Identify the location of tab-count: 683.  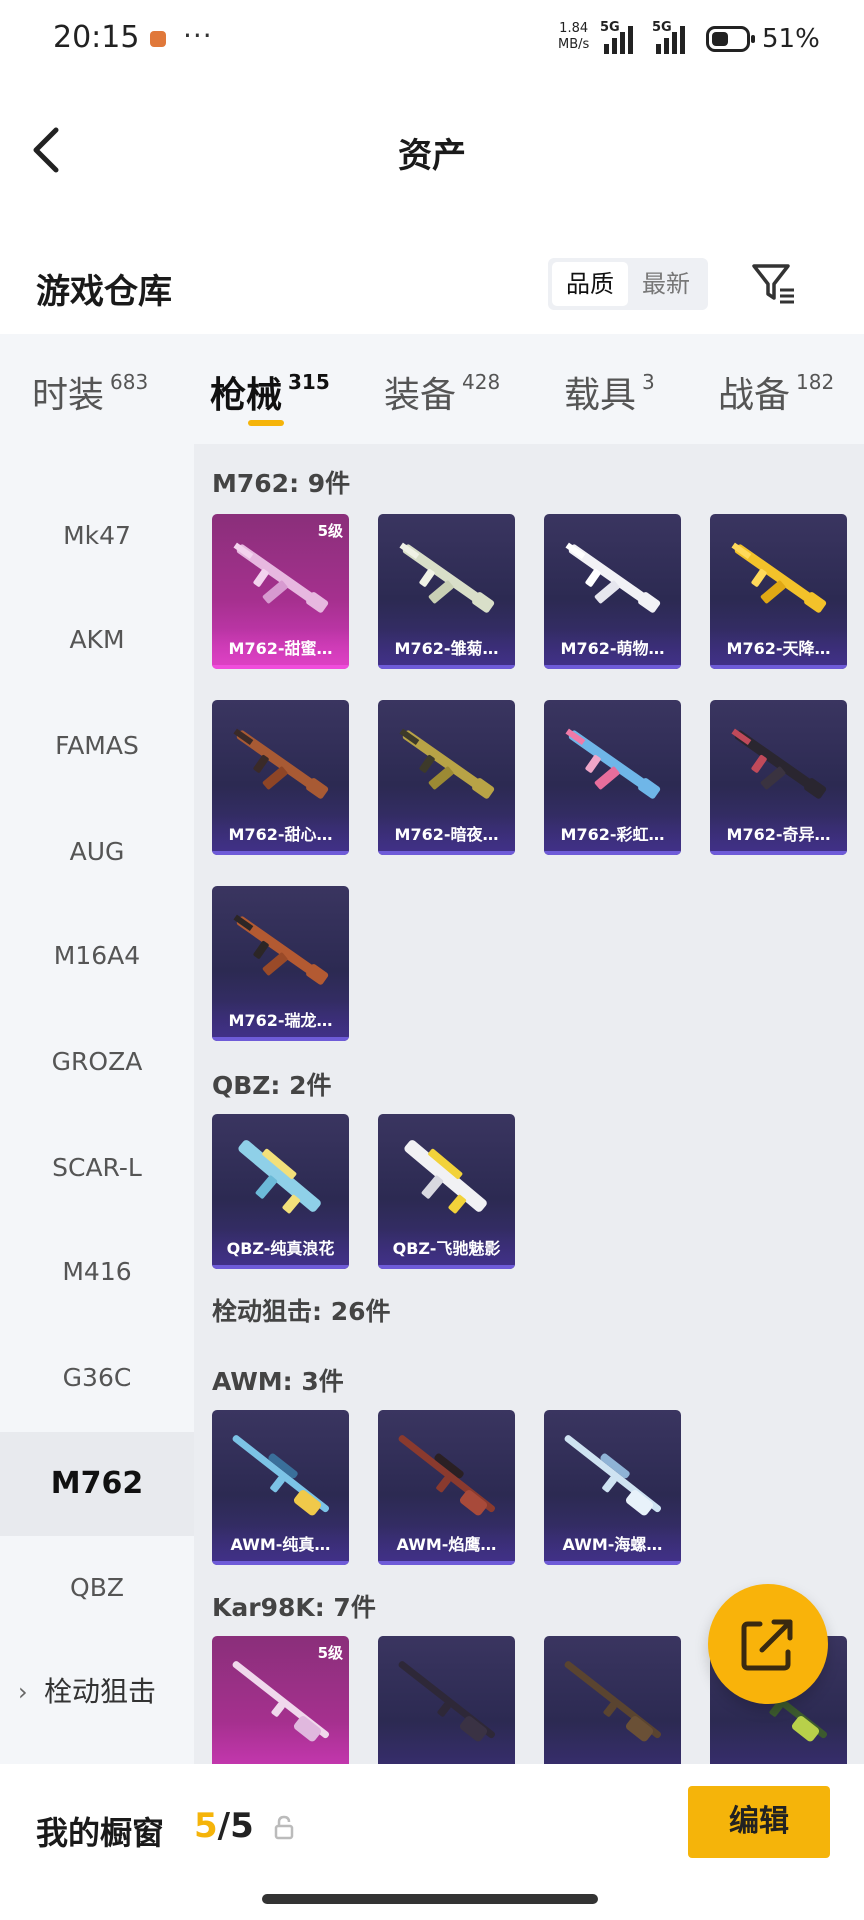
(129, 382).